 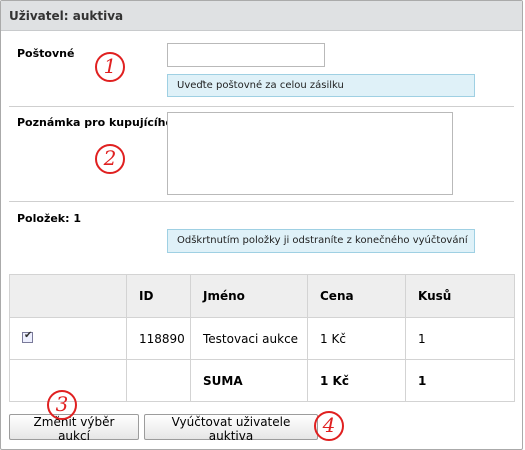 What do you see at coordinates (158, 380) in the screenshot?
I see `table-cell-empty` at bounding box center [158, 380].